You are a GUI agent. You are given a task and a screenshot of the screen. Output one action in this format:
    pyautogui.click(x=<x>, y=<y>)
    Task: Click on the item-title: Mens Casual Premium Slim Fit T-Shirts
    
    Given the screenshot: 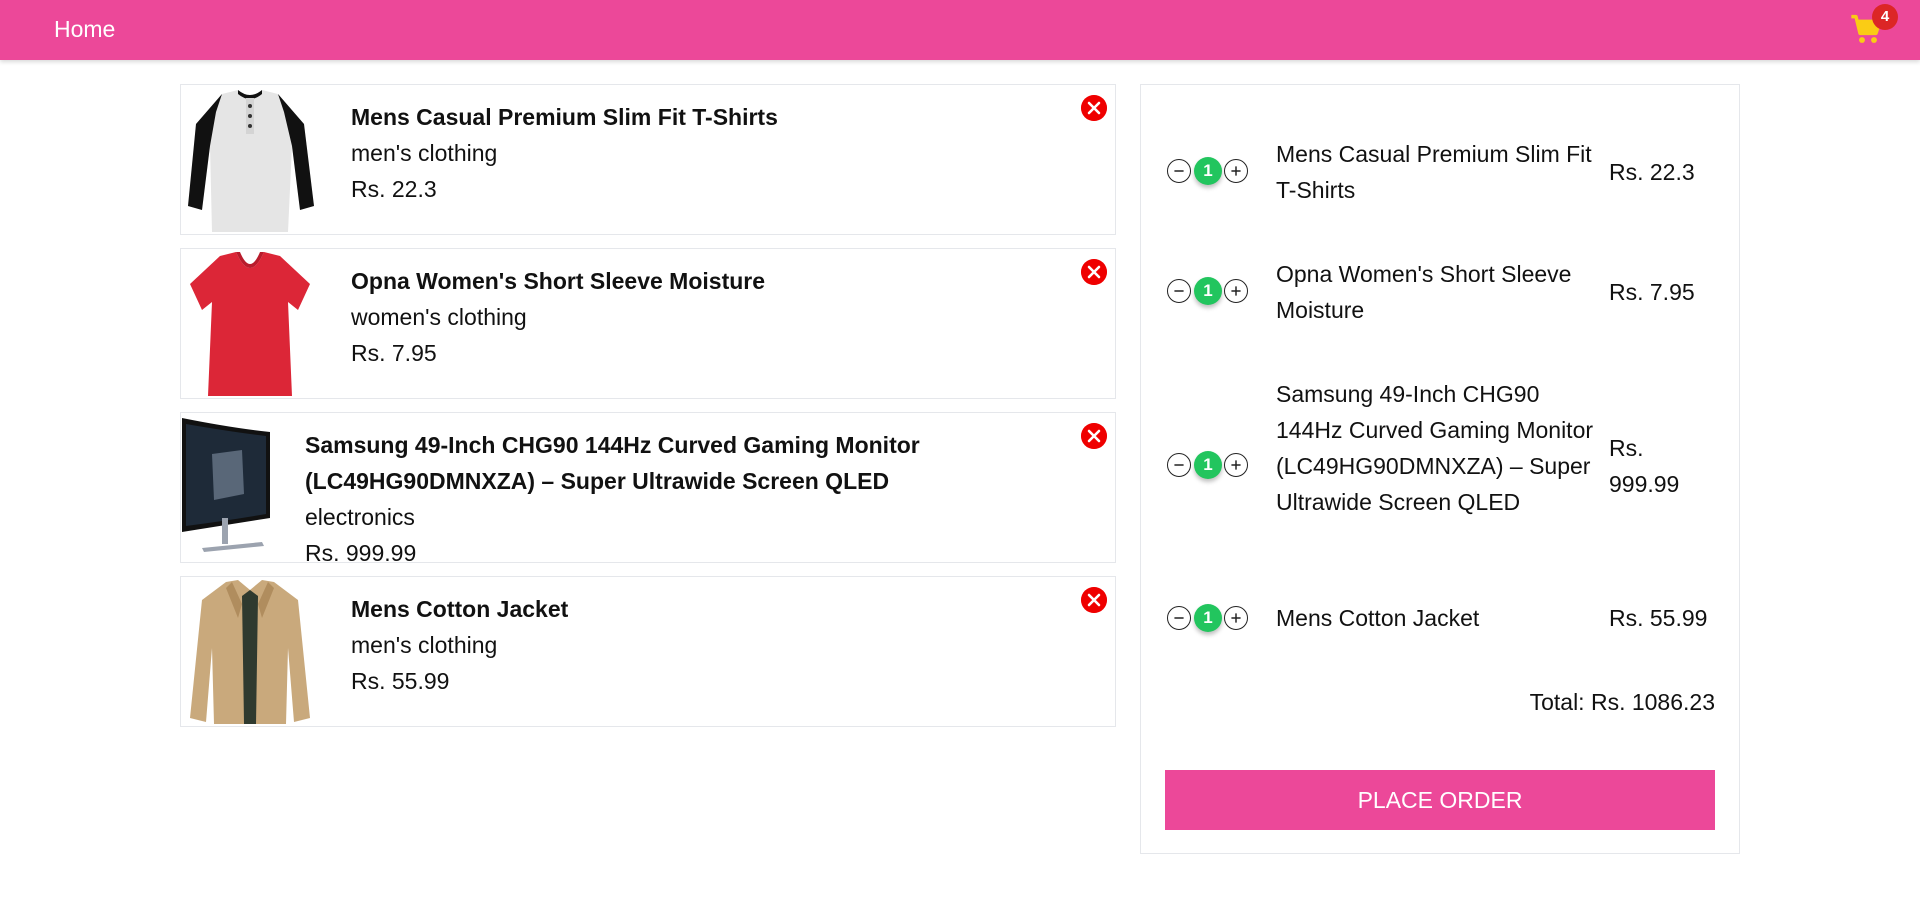 What is the action you would take?
    pyautogui.click(x=564, y=117)
    